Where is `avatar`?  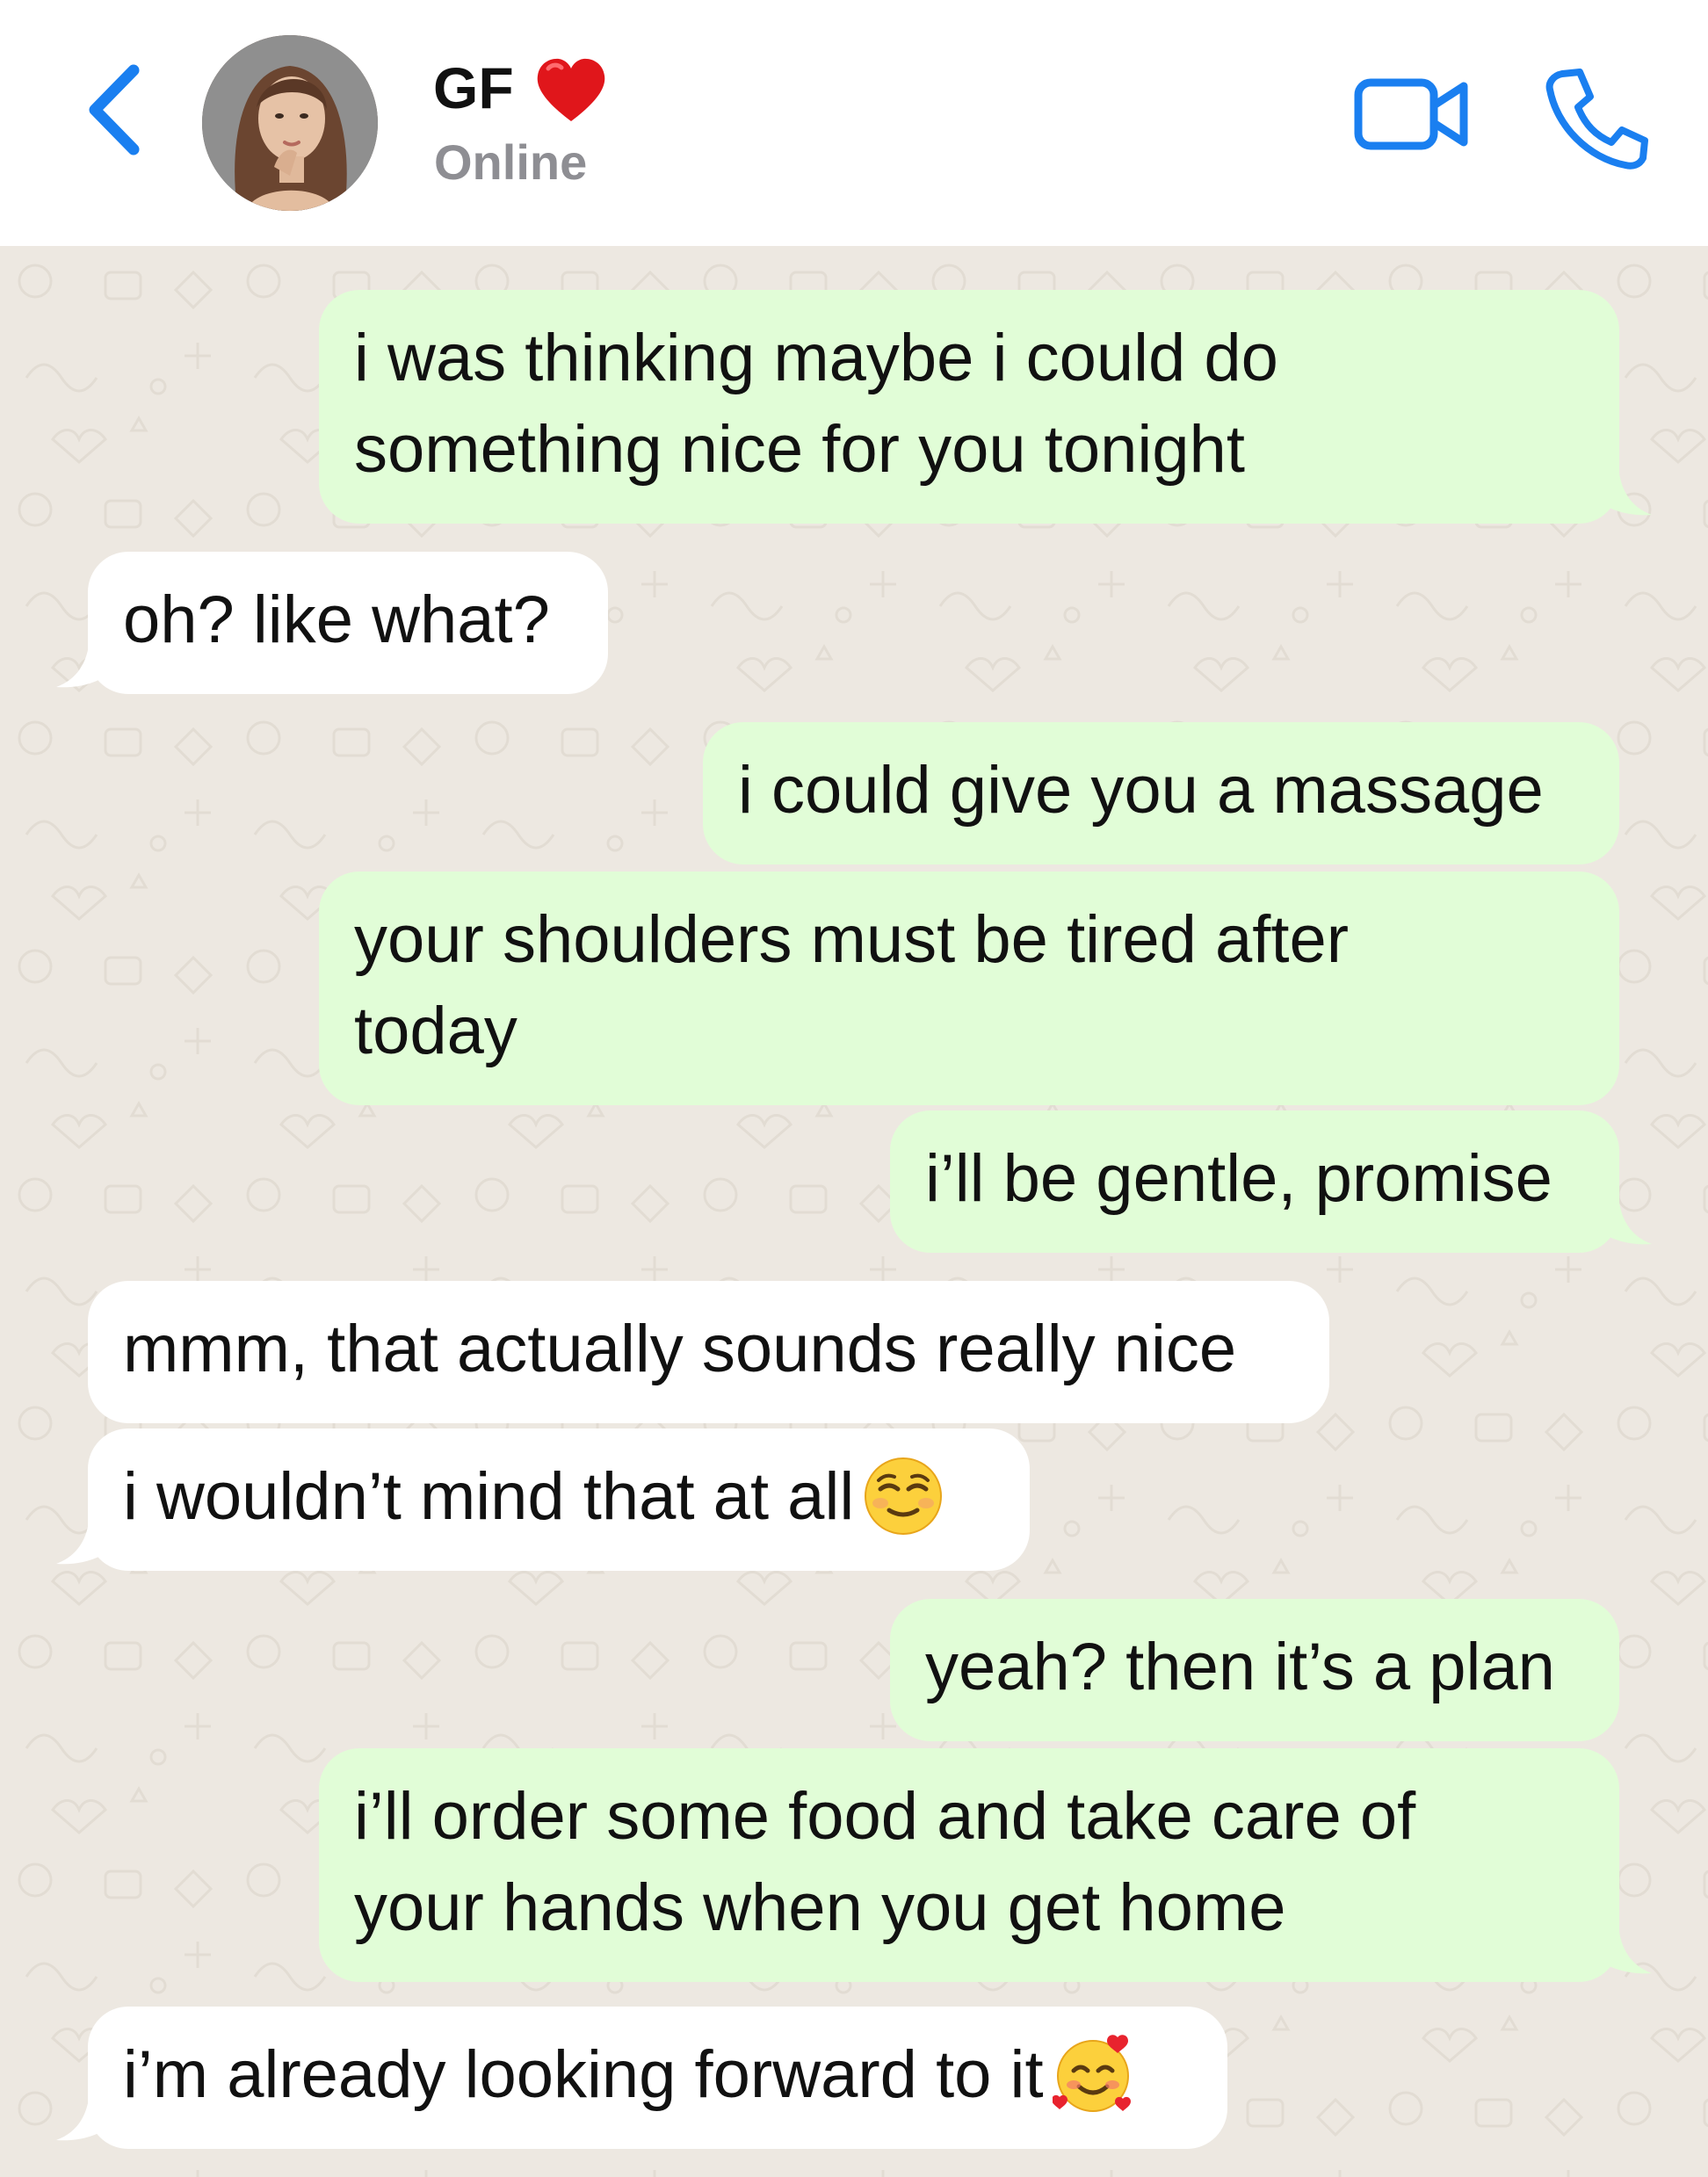
avatar is located at coordinates (290, 123).